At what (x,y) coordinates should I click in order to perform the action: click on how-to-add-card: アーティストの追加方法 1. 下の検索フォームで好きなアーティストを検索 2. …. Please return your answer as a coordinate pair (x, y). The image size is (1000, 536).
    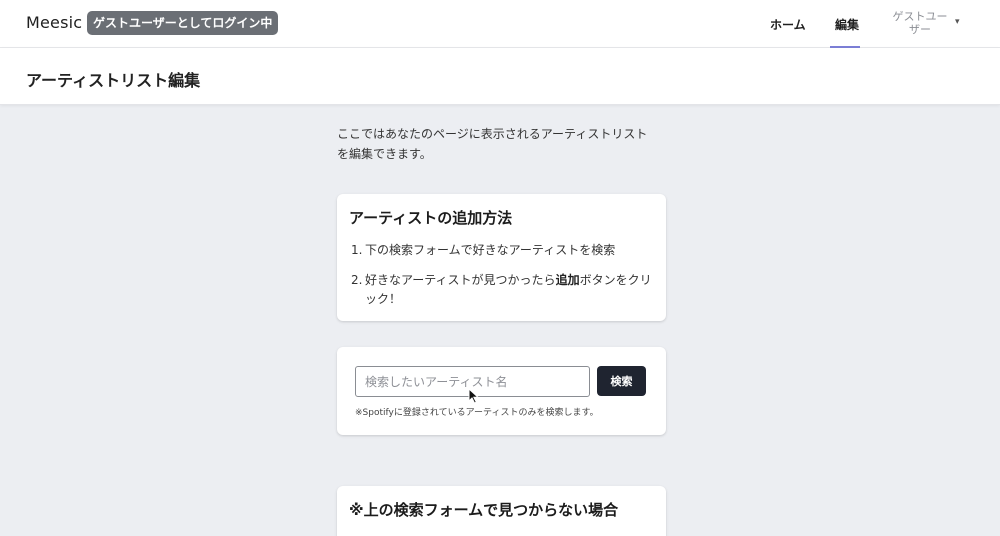
    Looking at the image, I should click on (501, 257).